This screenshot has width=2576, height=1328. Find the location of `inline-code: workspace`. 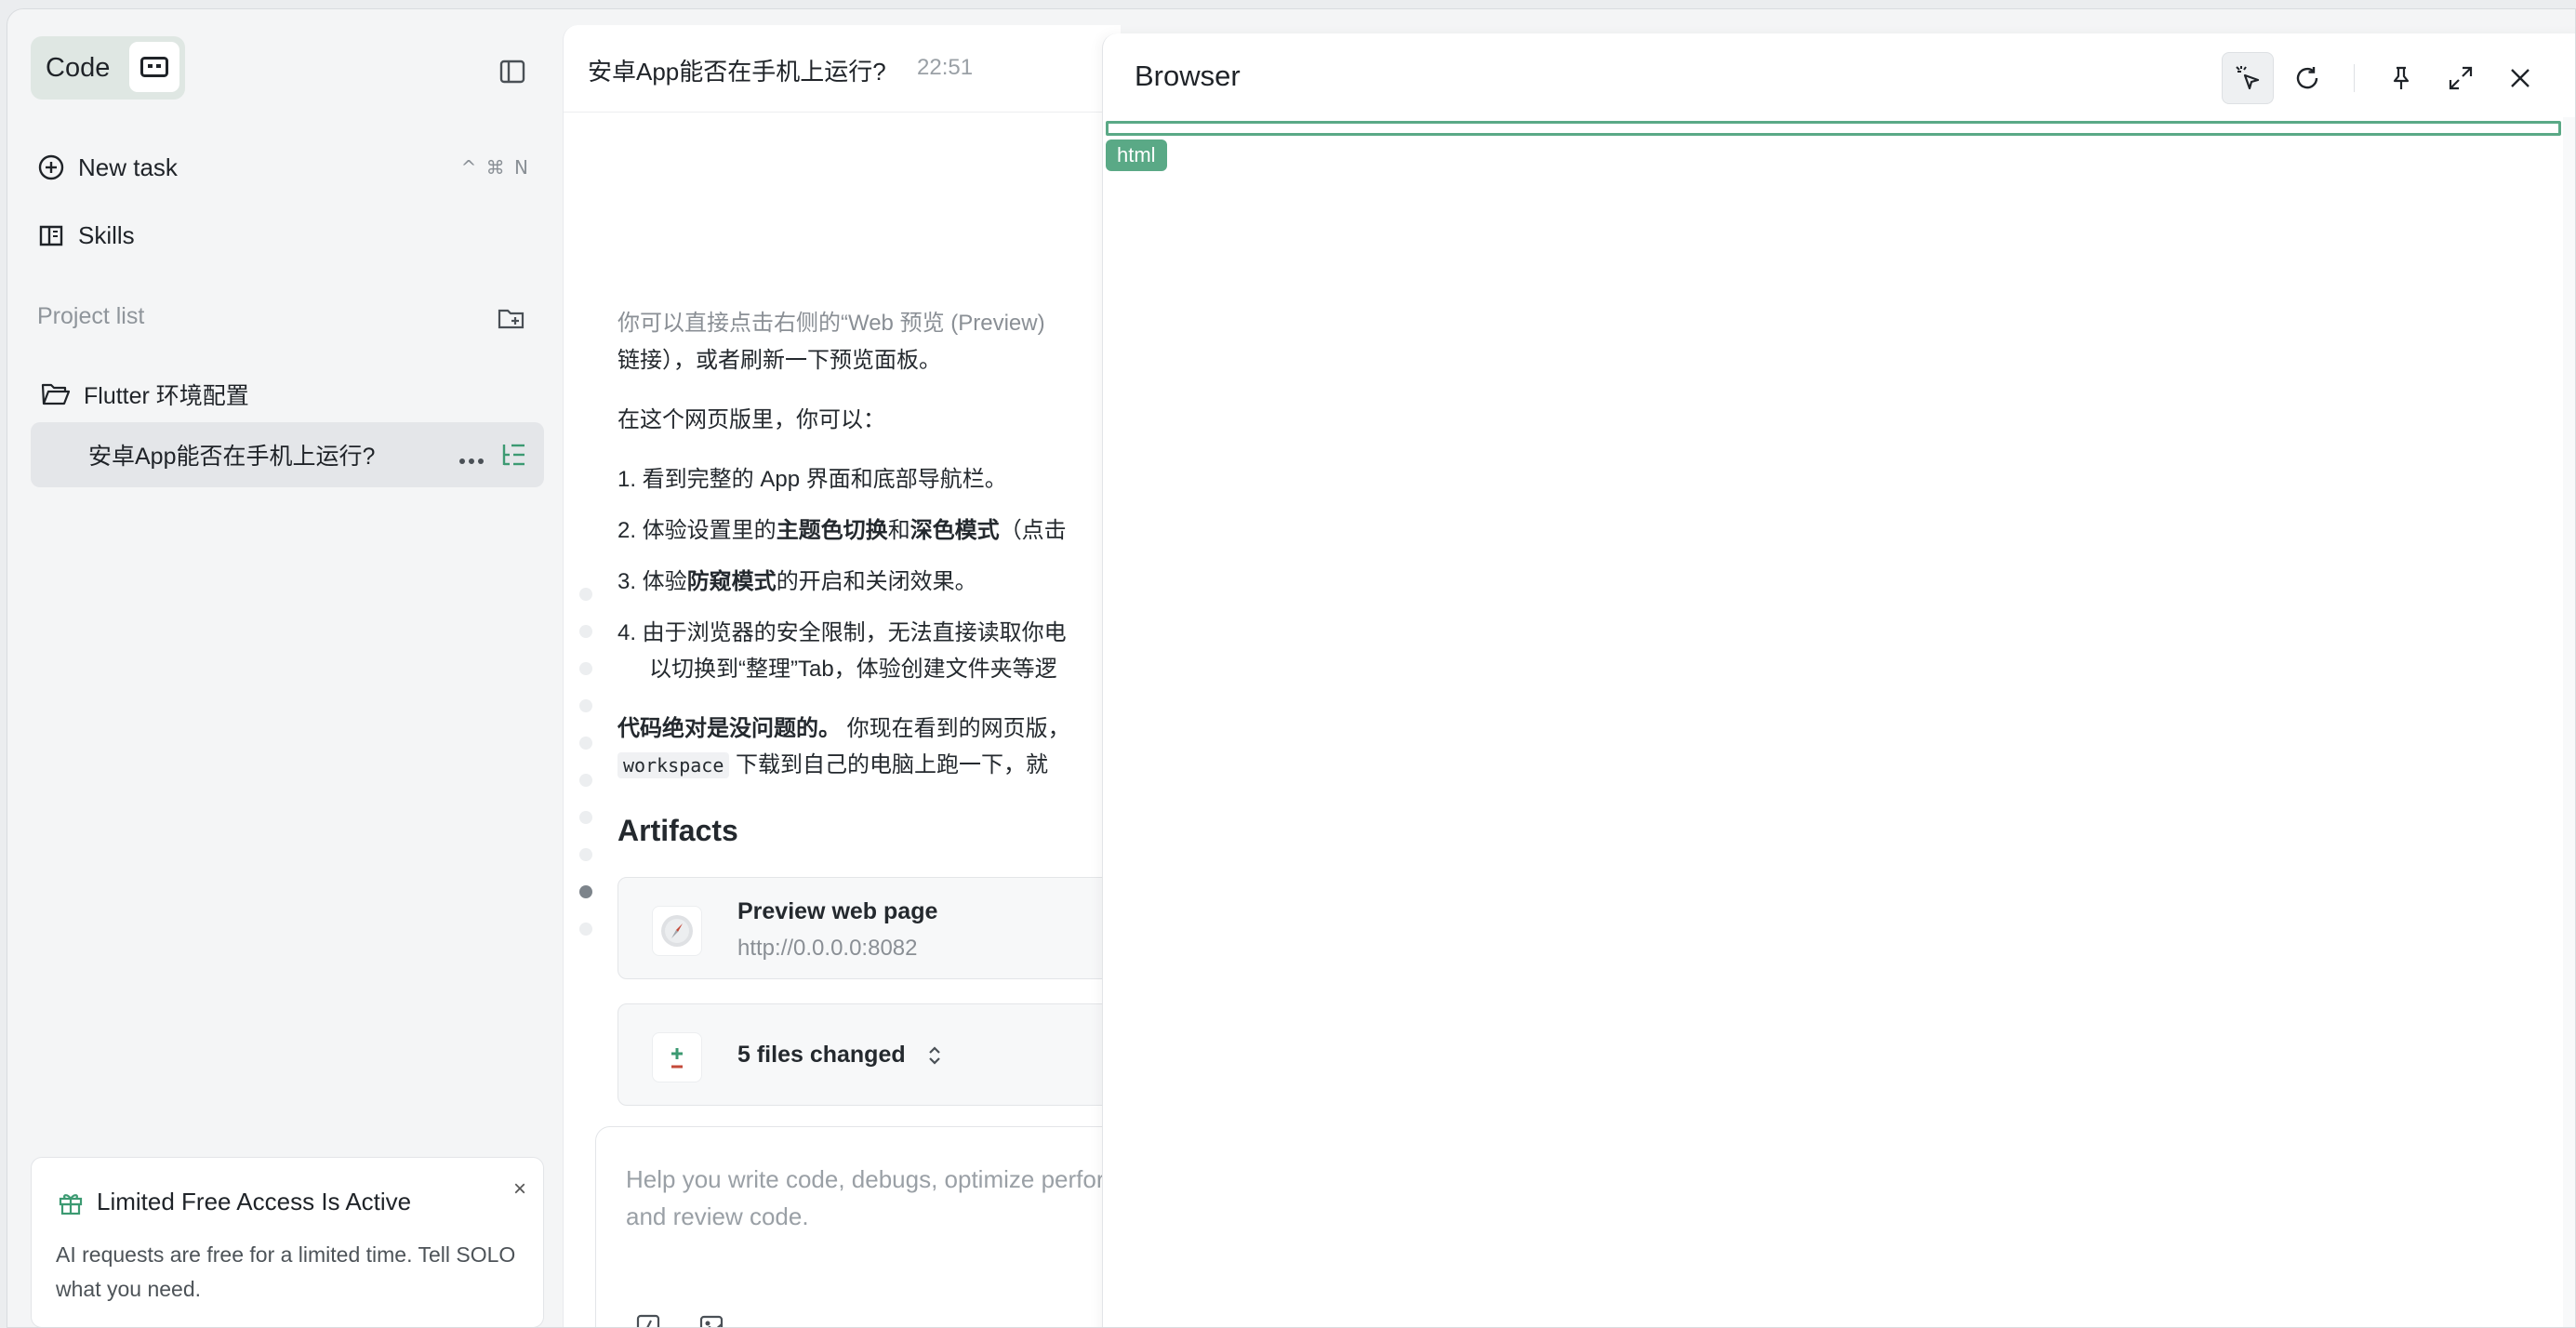

inline-code: workspace is located at coordinates (673, 765).